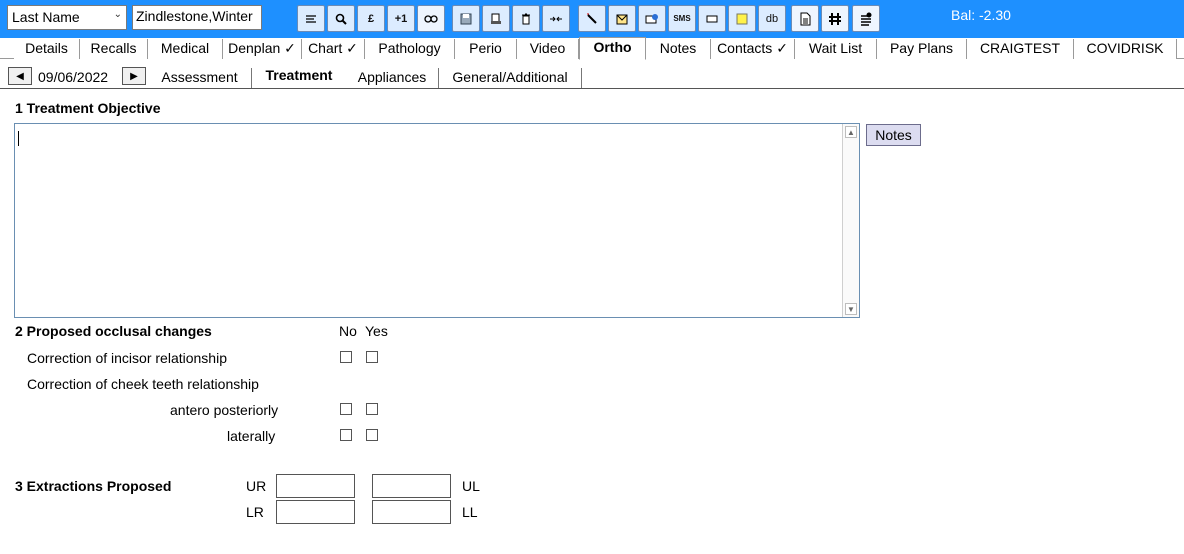 The height and width of the screenshot is (554, 1184). What do you see at coordinates (592, 88) in the screenshot?
I see `subnav-divider` at bounding box center [592, 88].